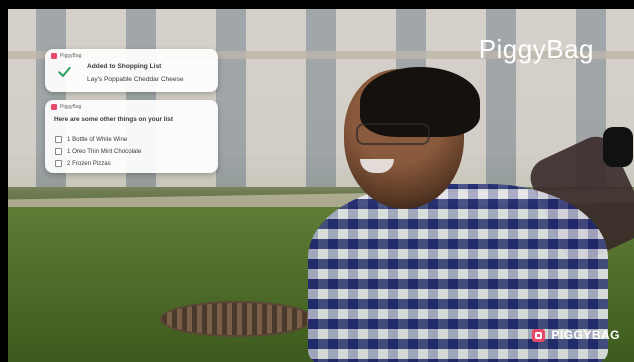  What do you see at coordinates (124, 66) in the screenshot?
I see `notification-title: Added to Shopping List` at bounding box center [124, 66].